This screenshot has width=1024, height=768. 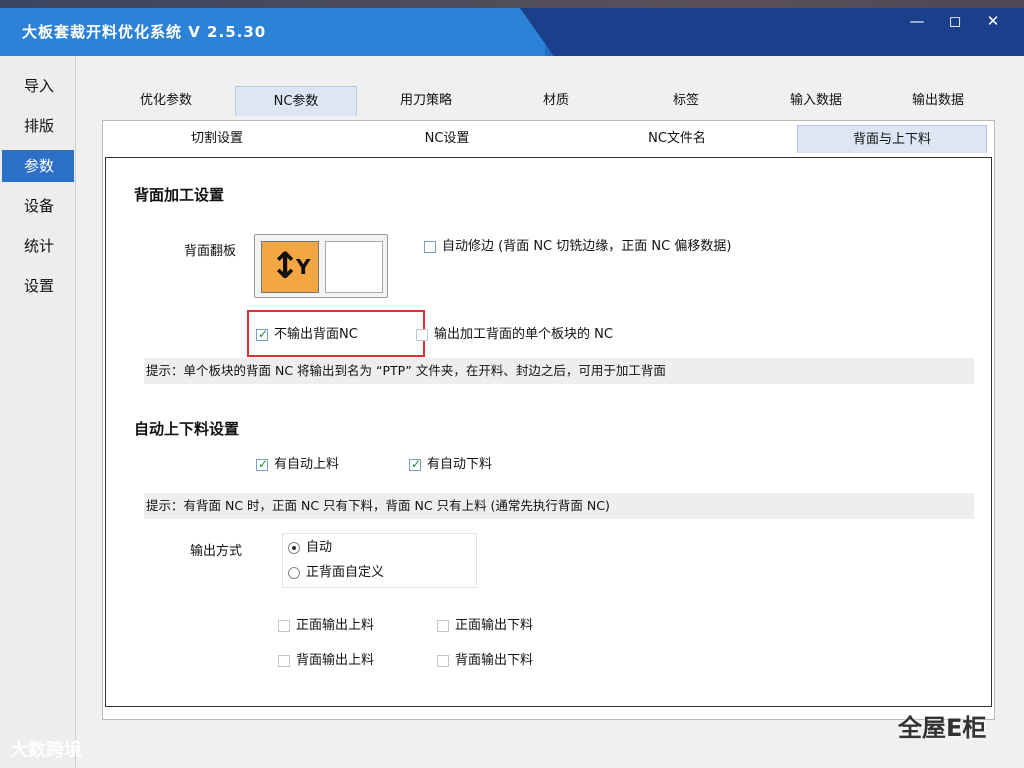 I want to click on output-single-back-nc-label: 输出加工背面的单个板块的 NC, so click(x=523, y=334).